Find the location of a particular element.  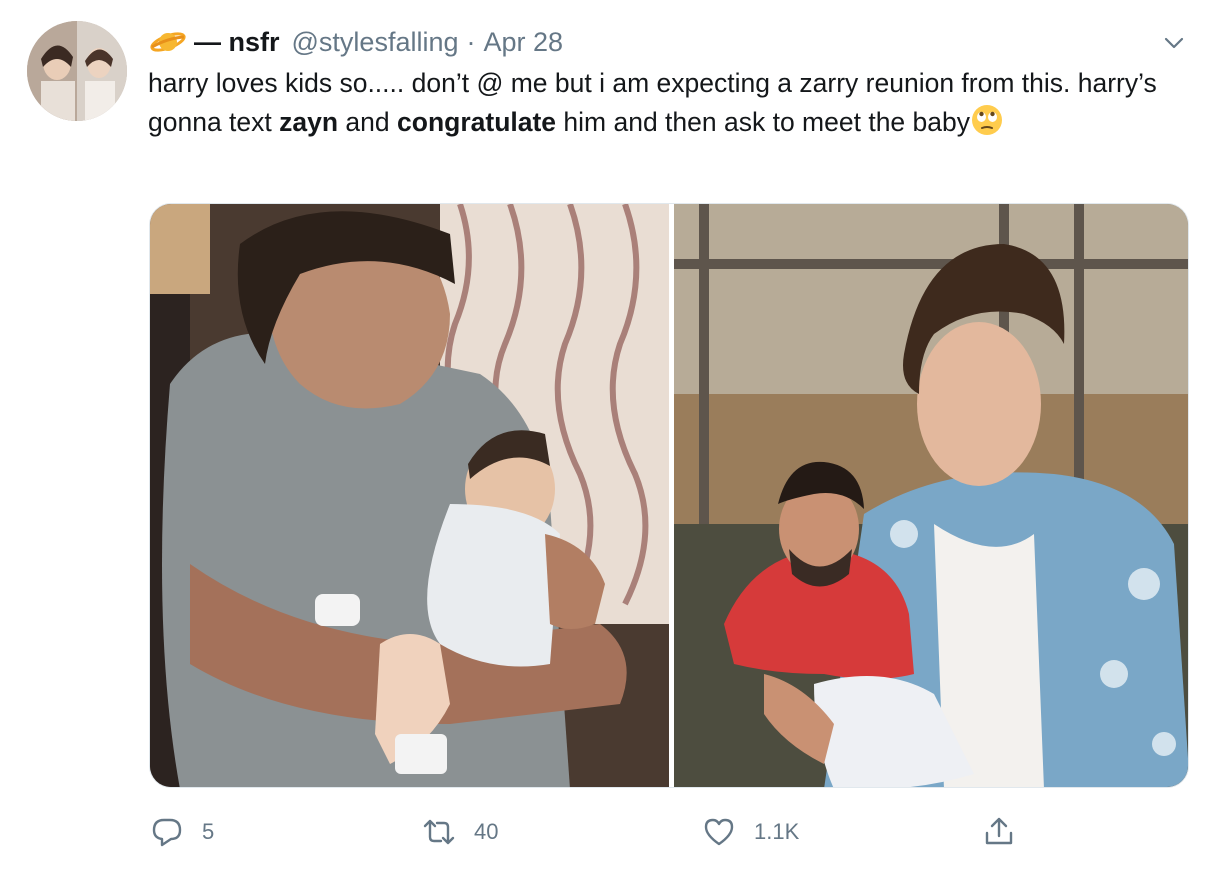

action-bar: 5 40 1.1K is located at coordinates (670, 832).